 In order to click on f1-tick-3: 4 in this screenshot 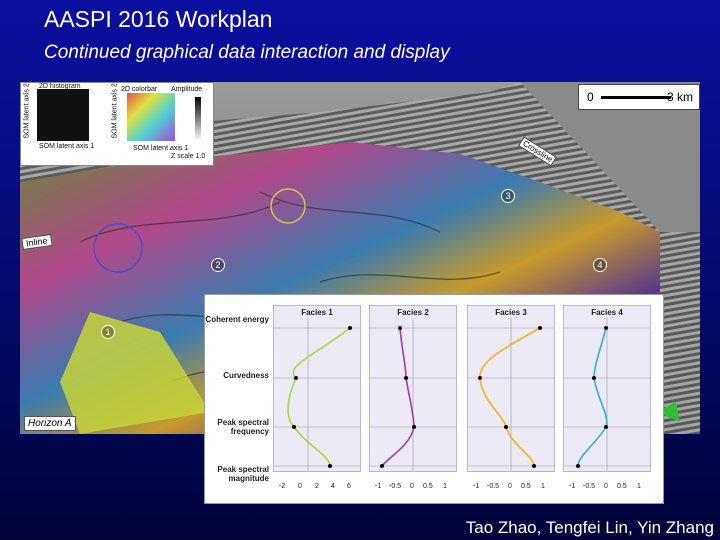, I will do `click(333, 486)`.